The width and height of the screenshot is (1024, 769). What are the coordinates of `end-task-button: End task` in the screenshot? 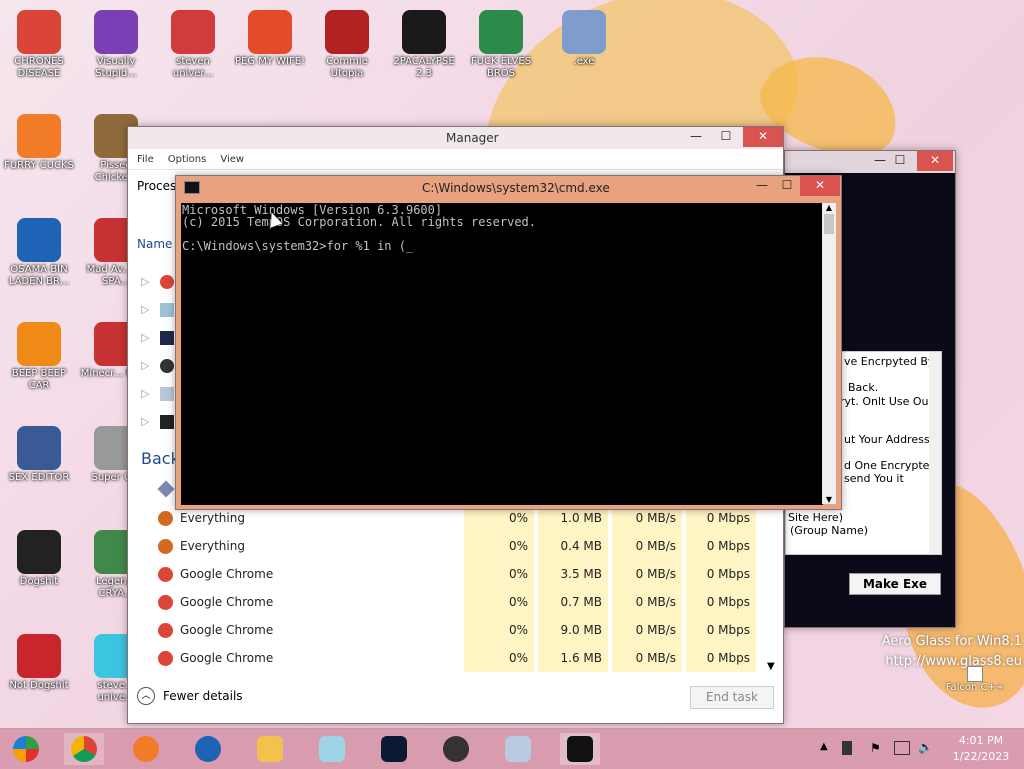 It's located at (732, 697).